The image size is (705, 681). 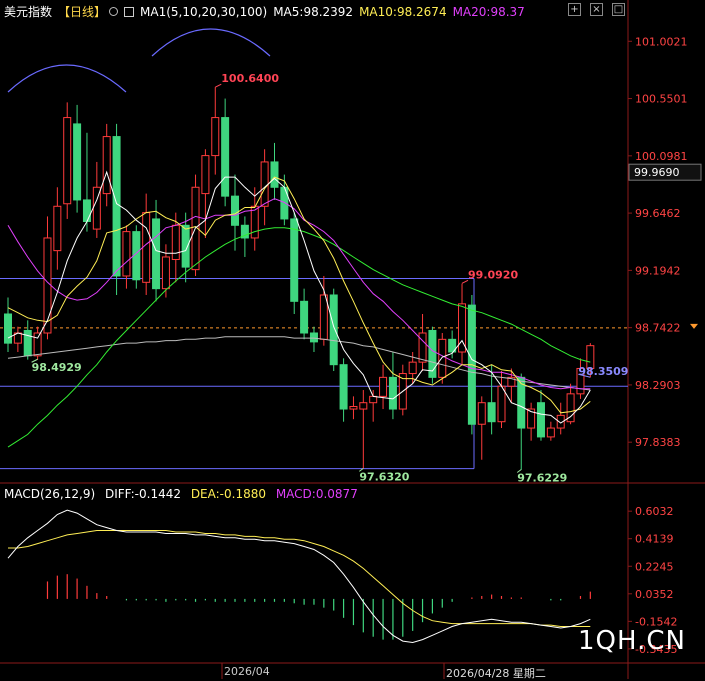 What do you see at coordinates (250, 78) in the screenshot?
I see `price-annotation: 100.6400` at bounding box center [250, 78].